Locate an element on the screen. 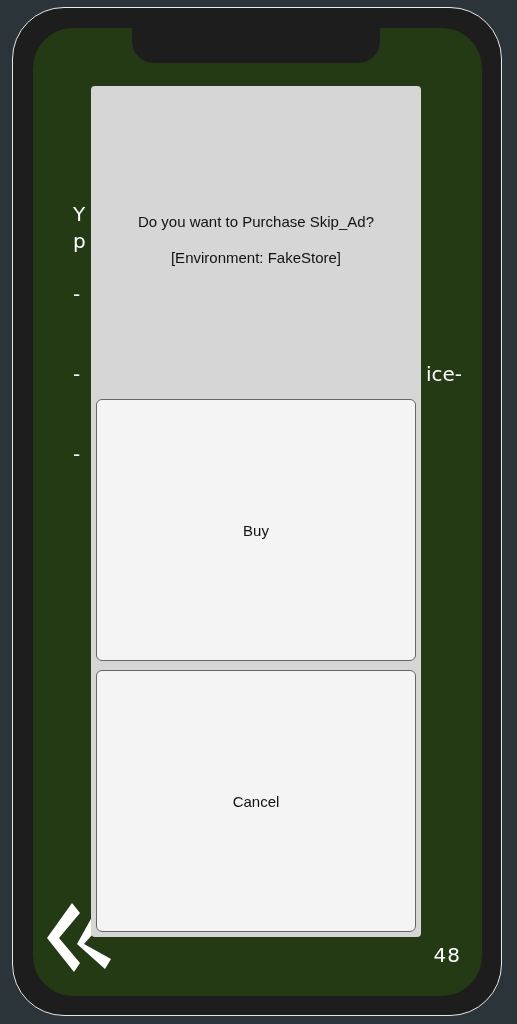 Image resolution: width=517 pixels, height=1024 pixels. back-chevrons-icon is located at coordinates (79, 938).